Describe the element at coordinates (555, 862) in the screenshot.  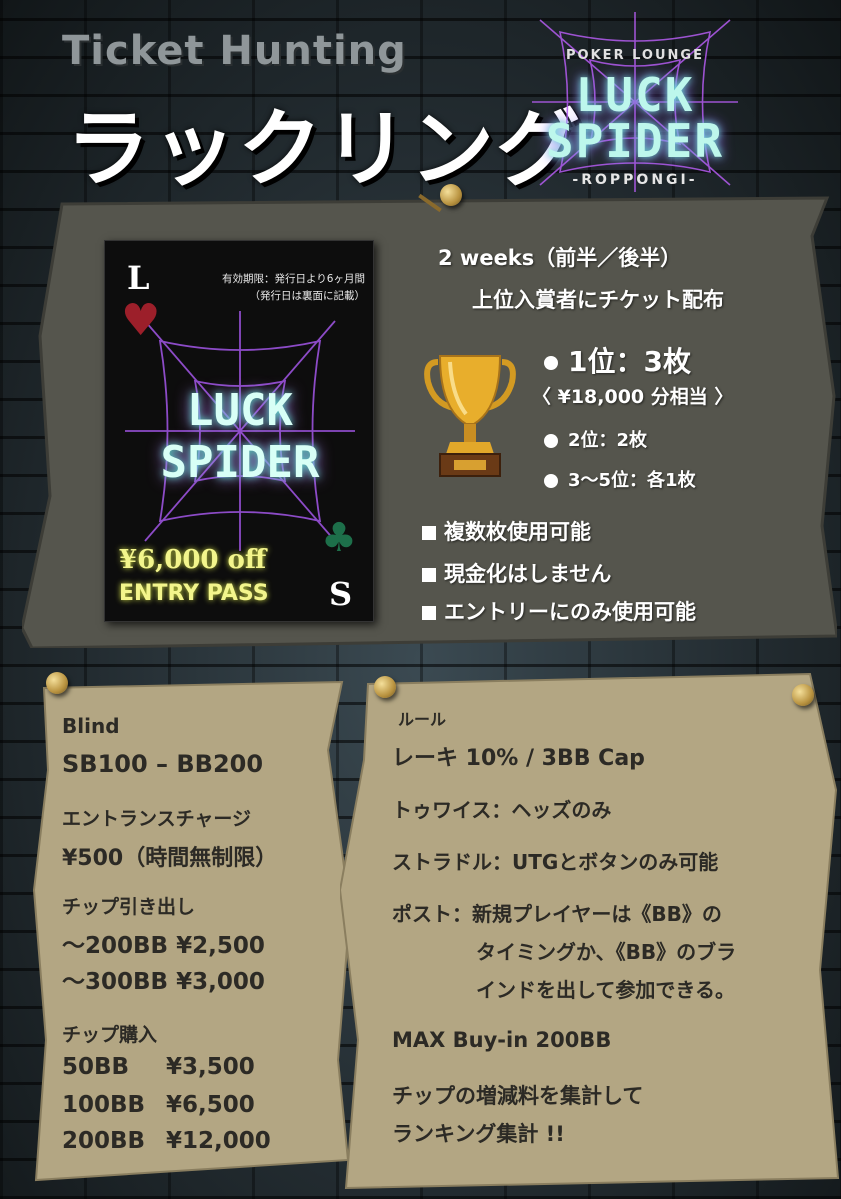
I see `rule-straddle: ストラドル：UTGとボタンのみ可能` at that location.